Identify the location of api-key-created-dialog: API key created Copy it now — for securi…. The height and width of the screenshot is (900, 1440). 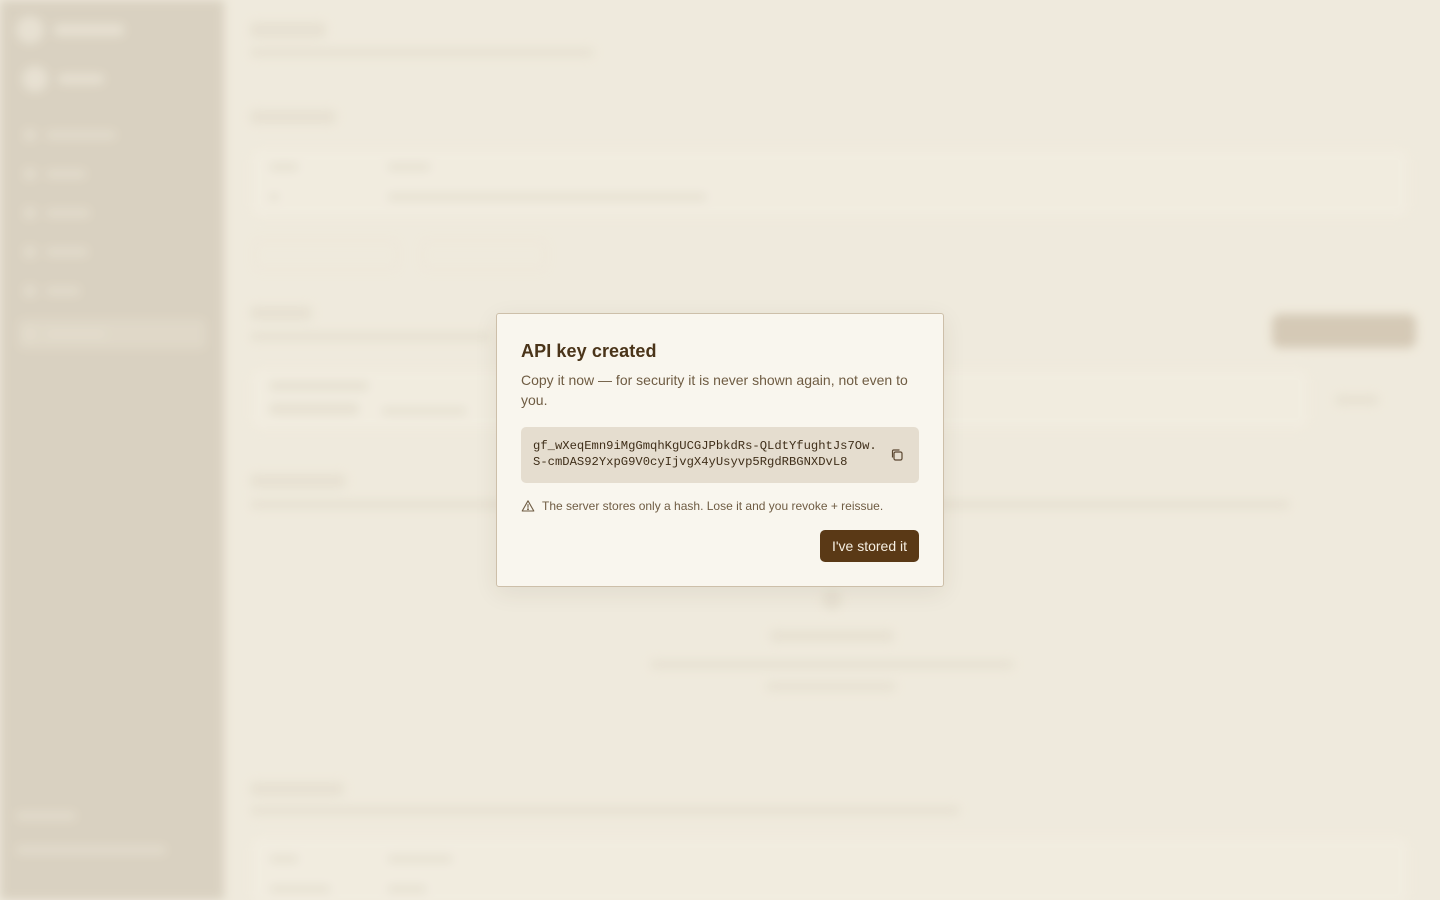
(720, 450).